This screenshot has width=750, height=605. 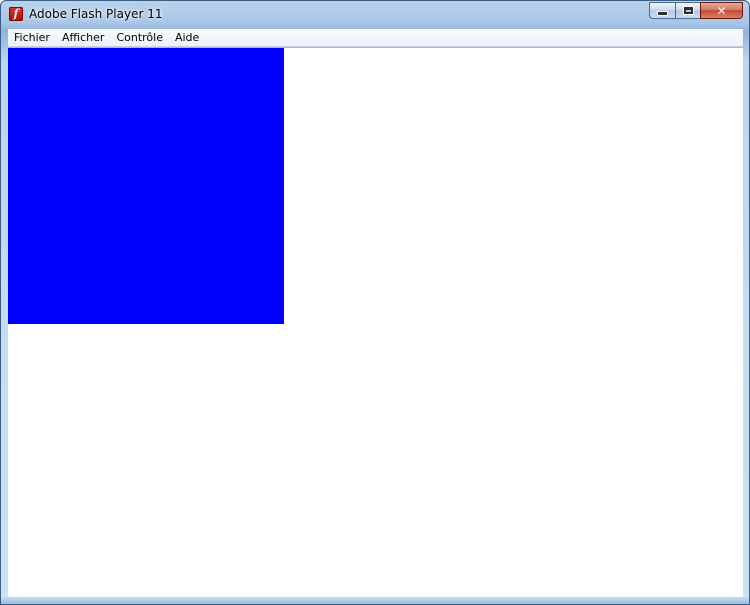 I want to click on menu-bar: Fichier Afficher Contrôle Aide, so click(x=375, y=38).